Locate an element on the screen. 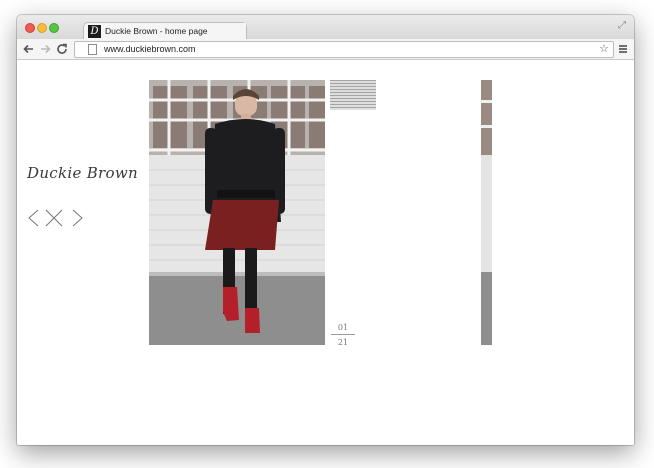 This screenshot has width=654, height=468. reload-icon is located at coordinates (62, 48).